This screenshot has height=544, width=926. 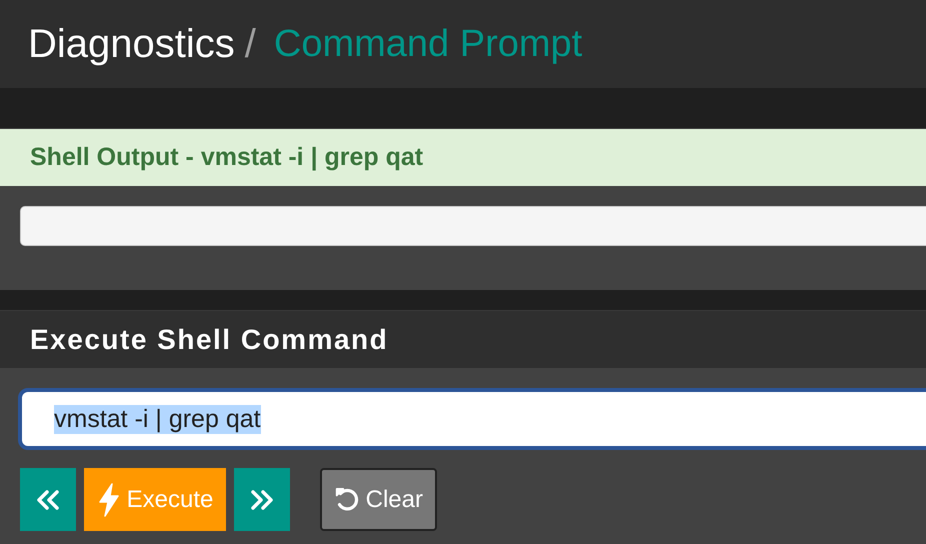 What do you see at coordinates (131, 44) in the screenshot?
I see `breadcrumb-parent: Diagnostics` at bounding box center [131, 44].